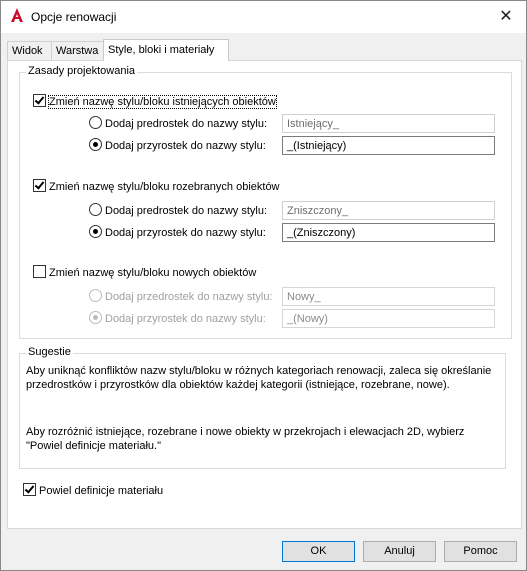 This screenshot has width=527, height=571. Describe the element at coordinates (388, 318) in the screenshot. I see `new-suffix-input: _(Nowy)` at that location.